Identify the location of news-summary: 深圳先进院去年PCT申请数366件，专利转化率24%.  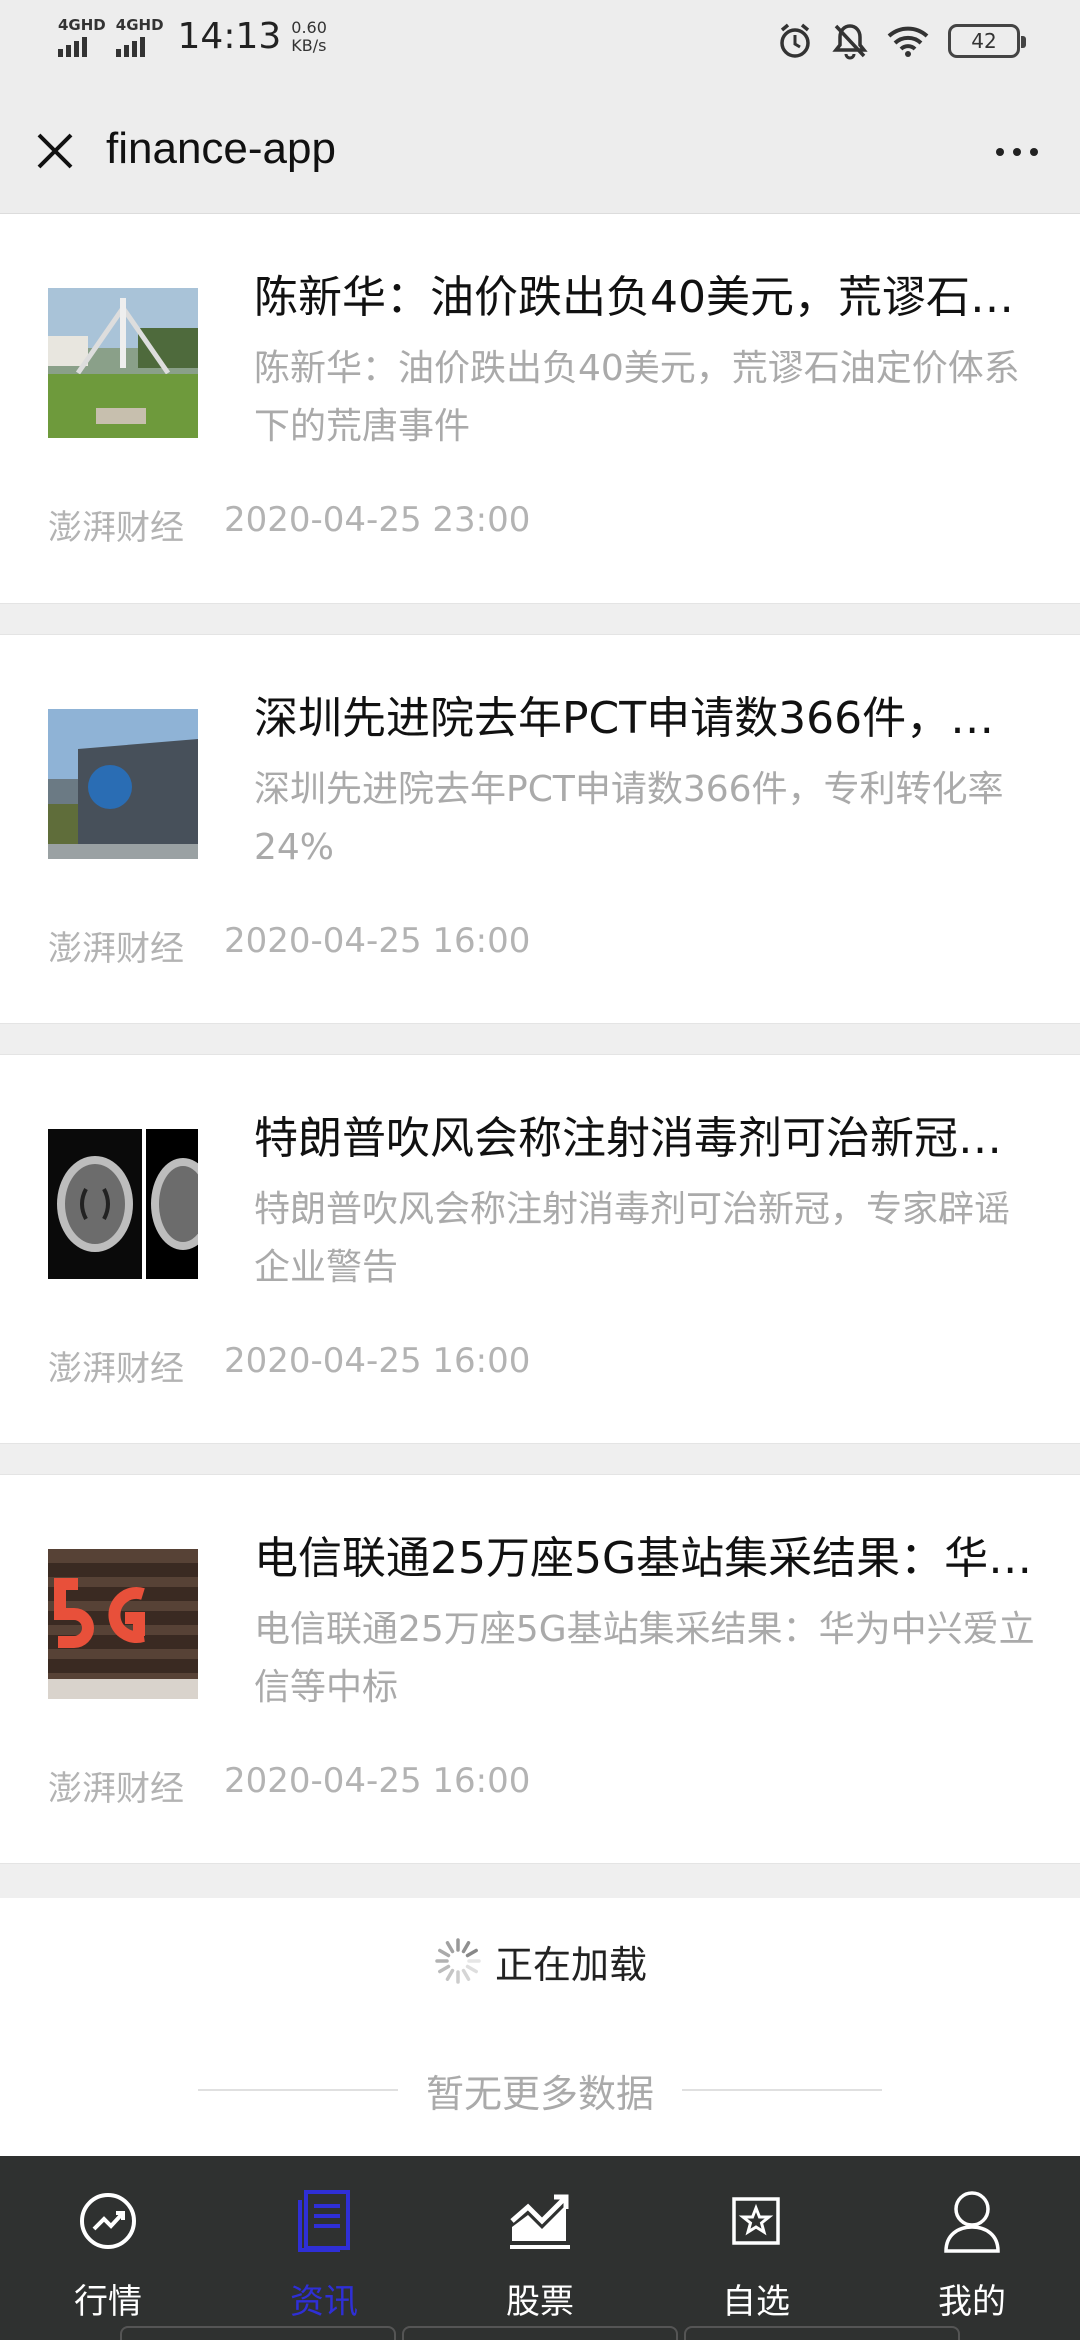
(629, 818).